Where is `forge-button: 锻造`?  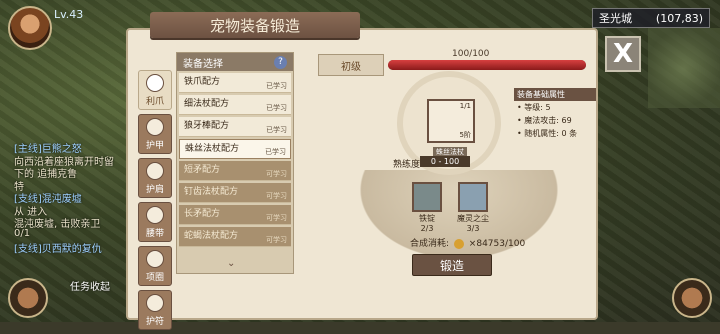
forge-button: 锻造 is located at coordinates (452, 265).